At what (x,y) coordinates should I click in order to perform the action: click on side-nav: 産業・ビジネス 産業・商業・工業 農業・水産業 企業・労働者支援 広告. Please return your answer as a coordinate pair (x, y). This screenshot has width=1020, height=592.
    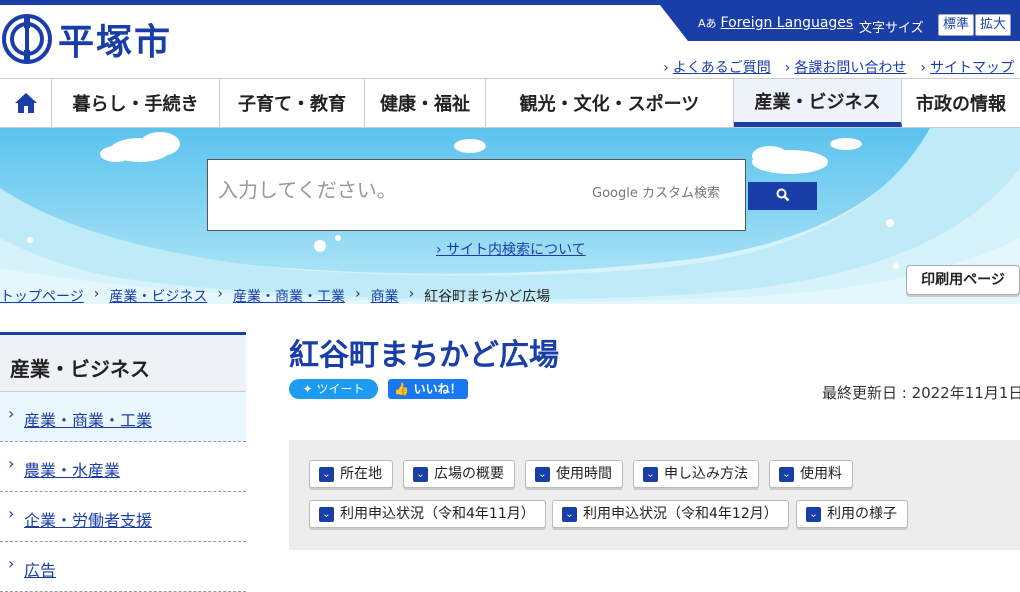
    Looking at the image, I should click on (123, 462).